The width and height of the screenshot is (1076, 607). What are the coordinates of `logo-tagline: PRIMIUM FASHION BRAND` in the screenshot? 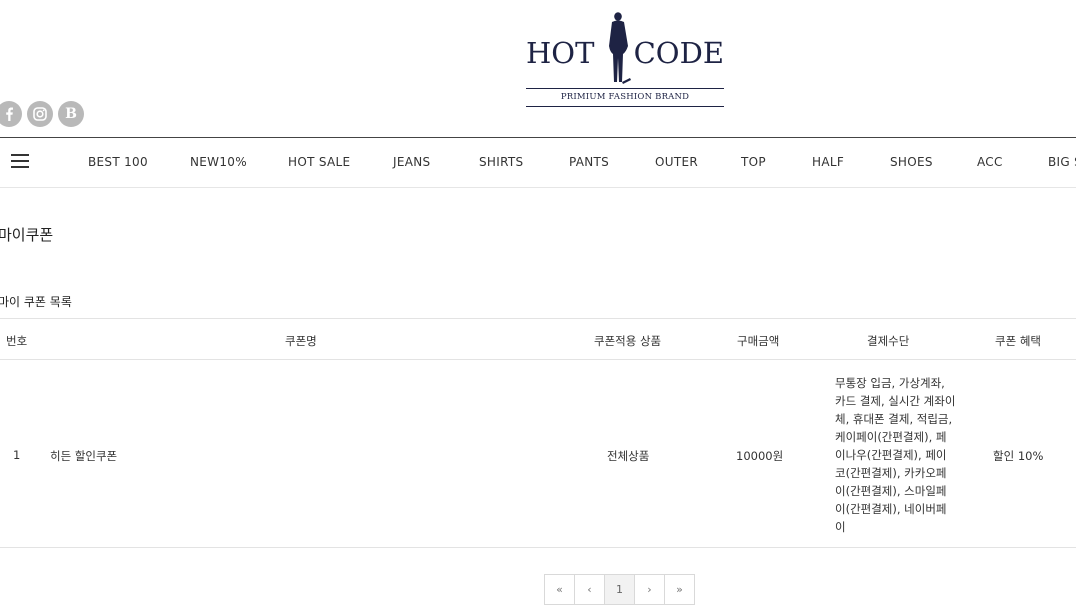 It's located at (625, 97).